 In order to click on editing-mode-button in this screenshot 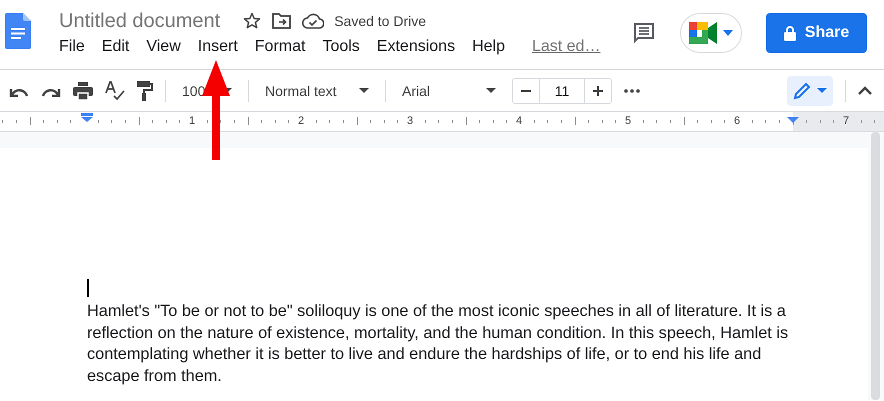, I will do `click(810, 91)`.